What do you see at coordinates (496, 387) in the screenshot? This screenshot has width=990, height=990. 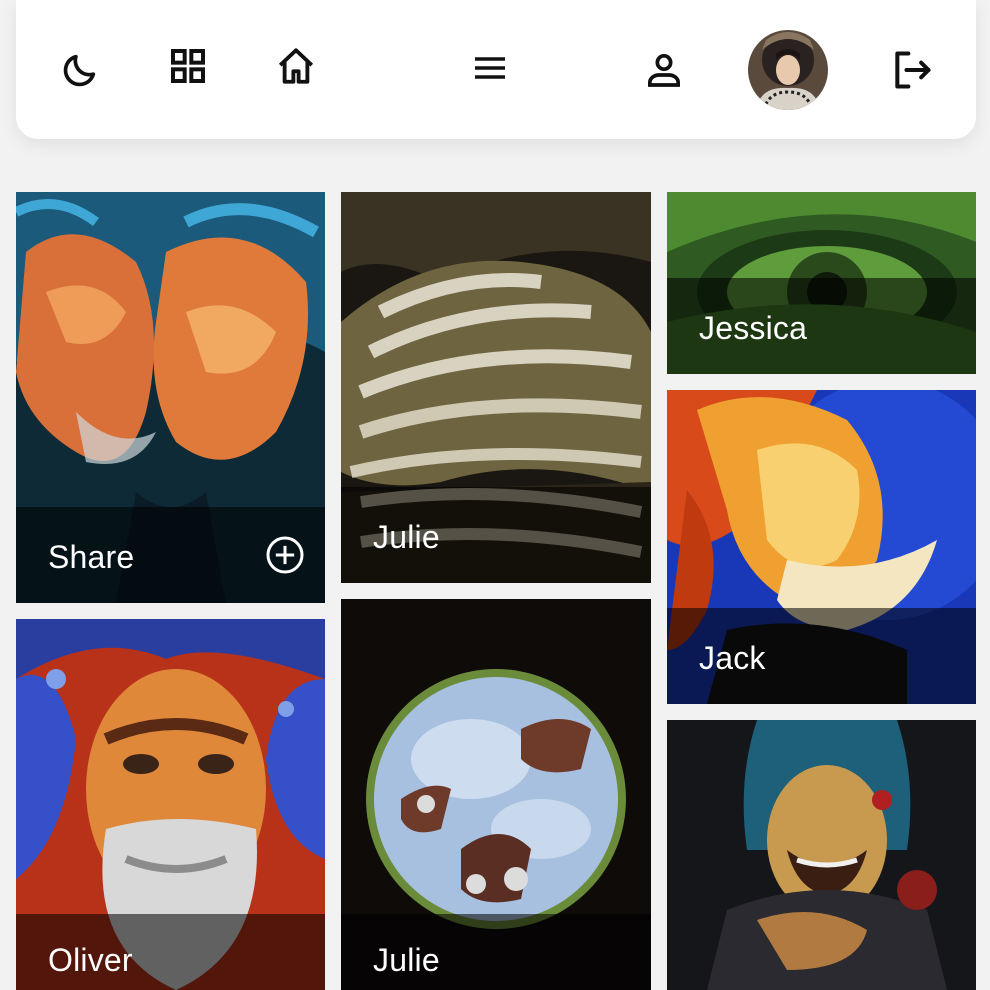 I see `card-julie-zebra: Julie` at bounding box center [496, 387].